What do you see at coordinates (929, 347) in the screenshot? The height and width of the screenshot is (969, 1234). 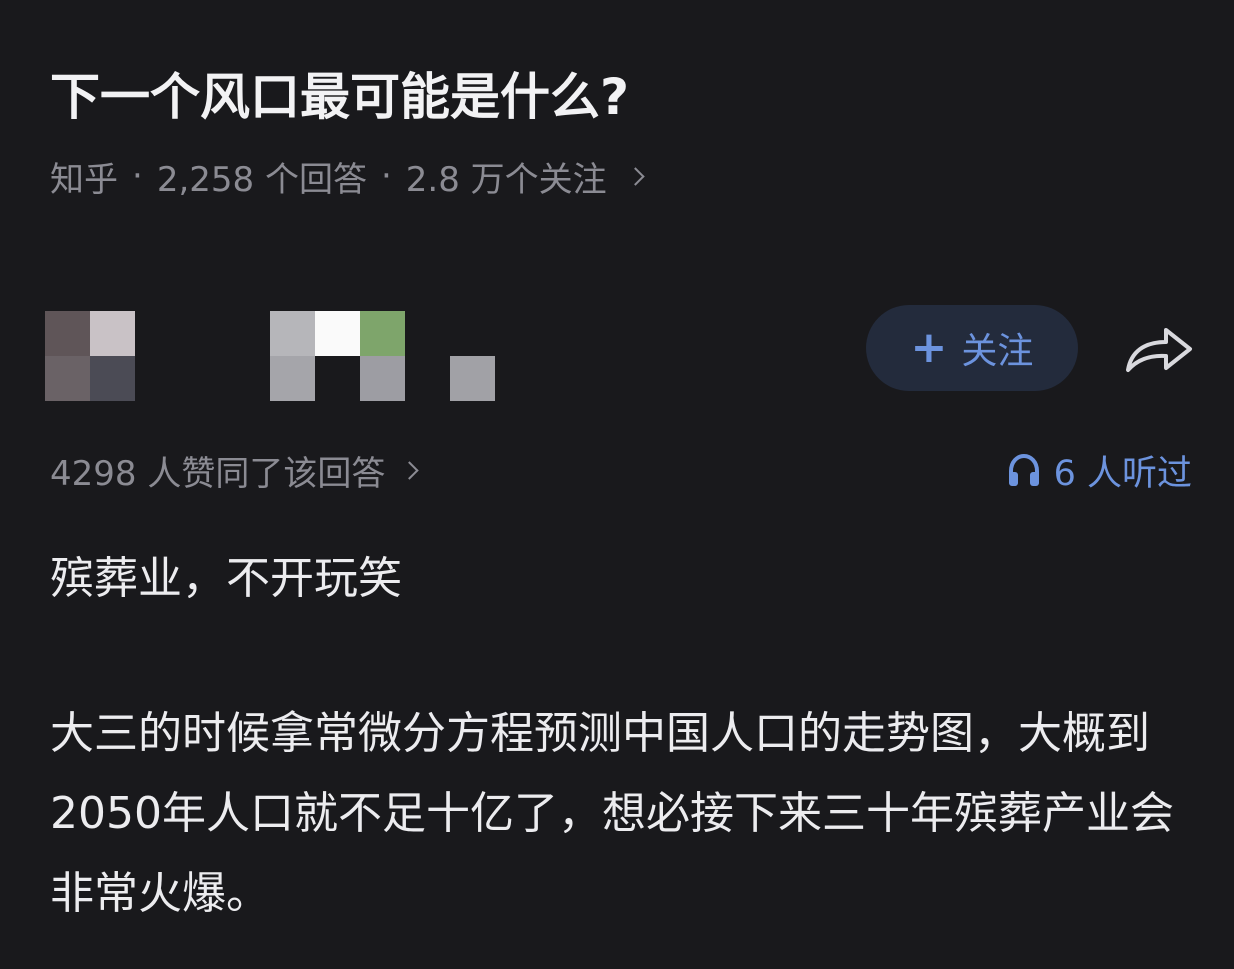 I see `plus-icon: +` at bounding box center [929, 347].